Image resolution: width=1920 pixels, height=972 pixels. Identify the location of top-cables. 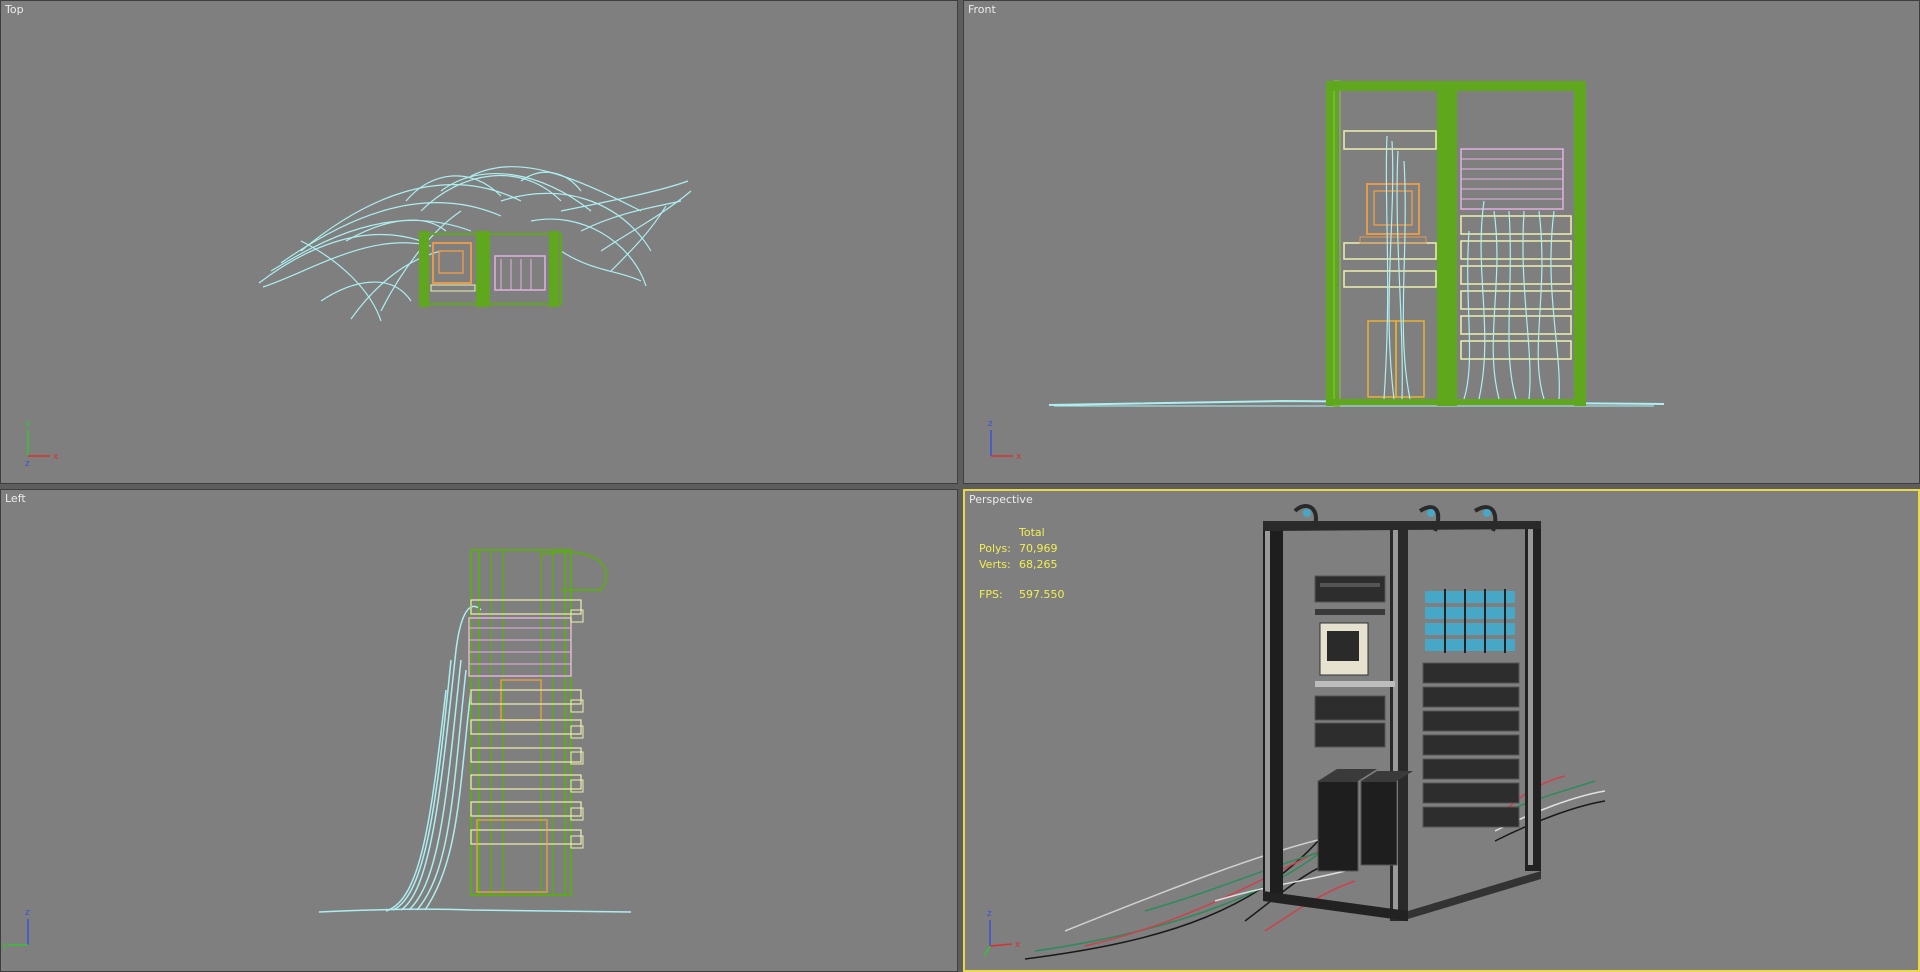
(475, 244).